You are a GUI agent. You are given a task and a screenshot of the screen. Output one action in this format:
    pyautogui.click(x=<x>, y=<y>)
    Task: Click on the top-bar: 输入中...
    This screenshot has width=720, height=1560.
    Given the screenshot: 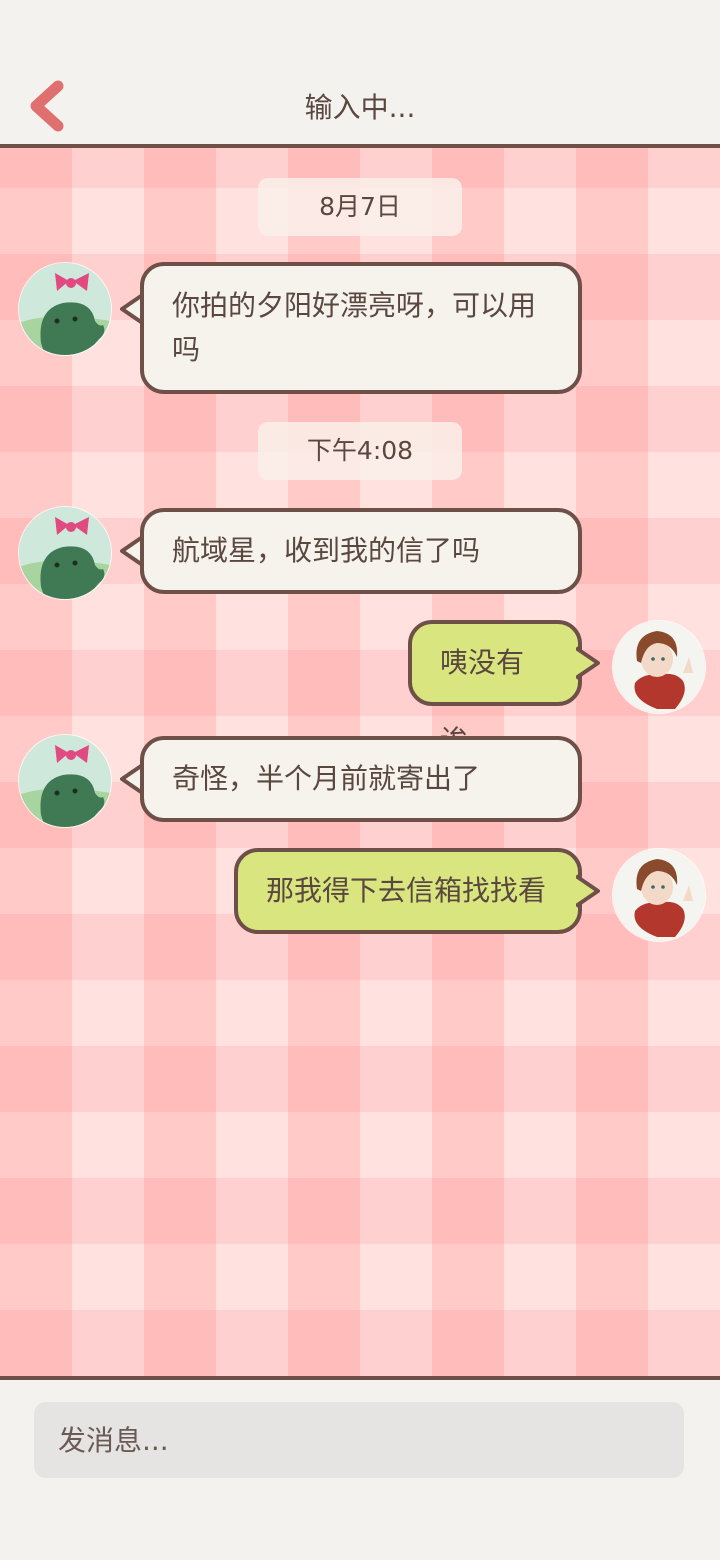 What is the action you would take?
    pyautogui.click(x=360, y=74)
    